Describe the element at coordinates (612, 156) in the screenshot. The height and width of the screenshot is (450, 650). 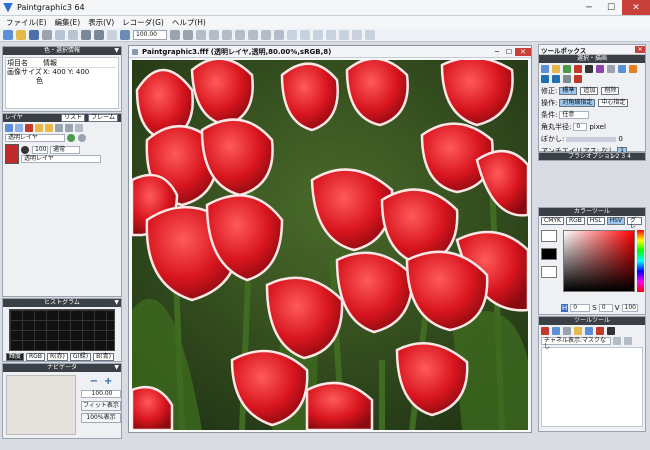
I see `brush-tab-1: 1` at that location.